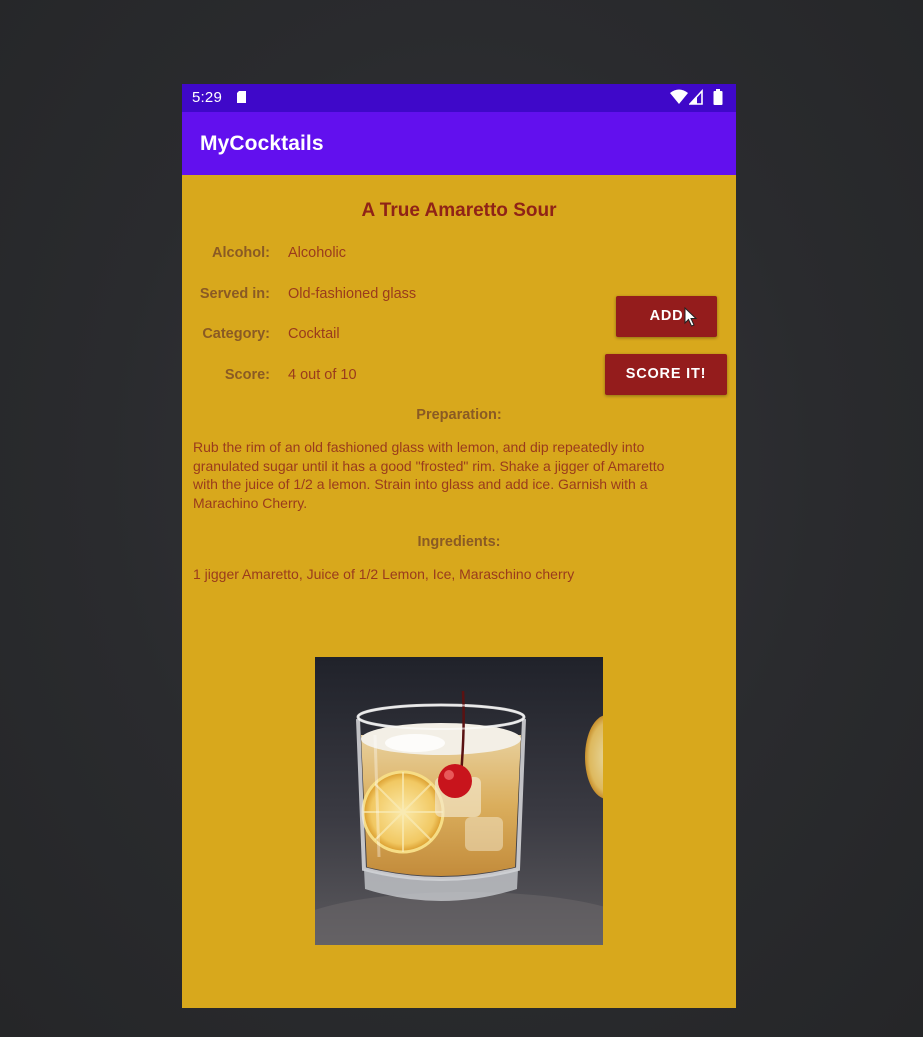  What do you see at coordinates (691, 317) in the screenshot?
I see `mouse-cursor-icon` at bounding box center [691, 317].